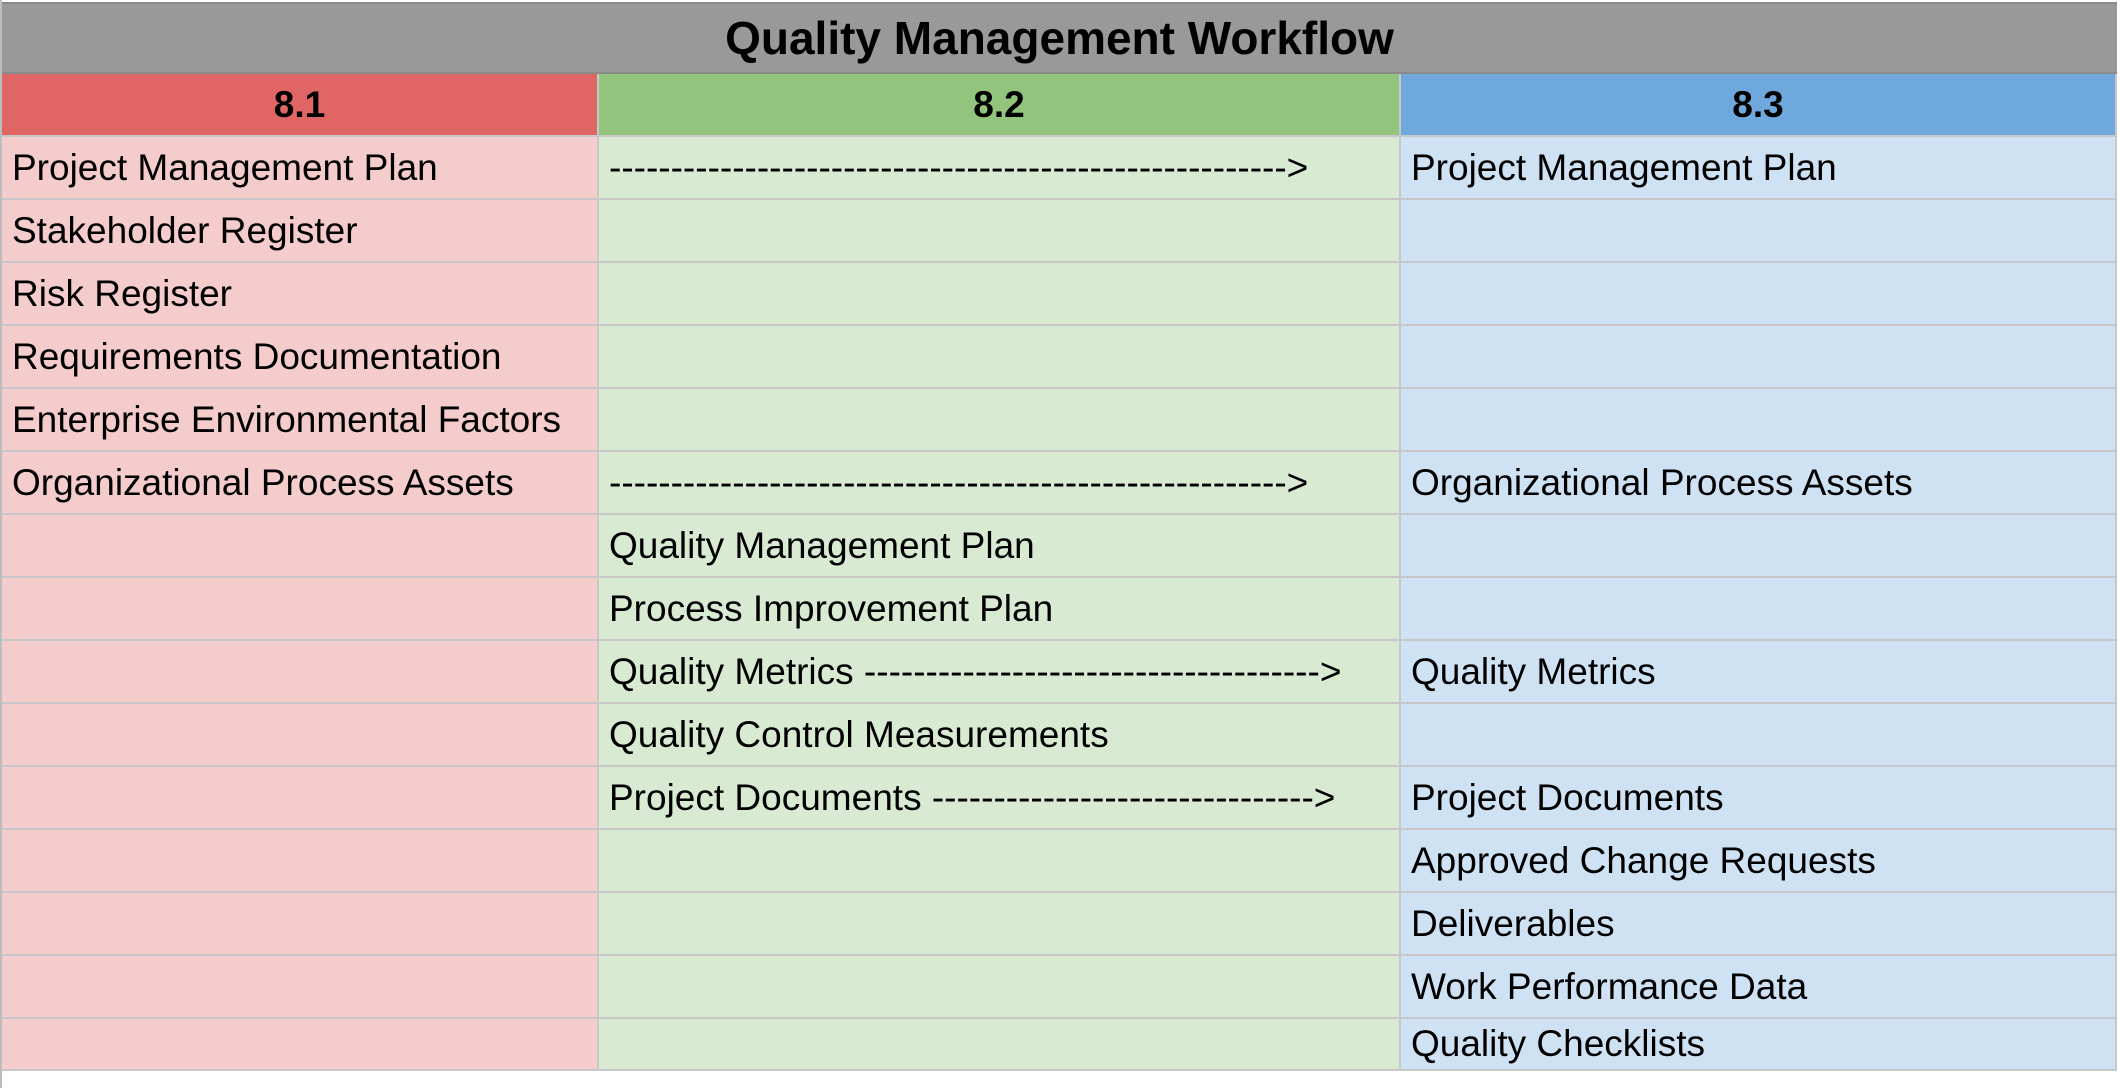  Describe the element at coordinates (300, 231) in the screenshot. I see `cell-8-1: Stakeholder Register` at that location.